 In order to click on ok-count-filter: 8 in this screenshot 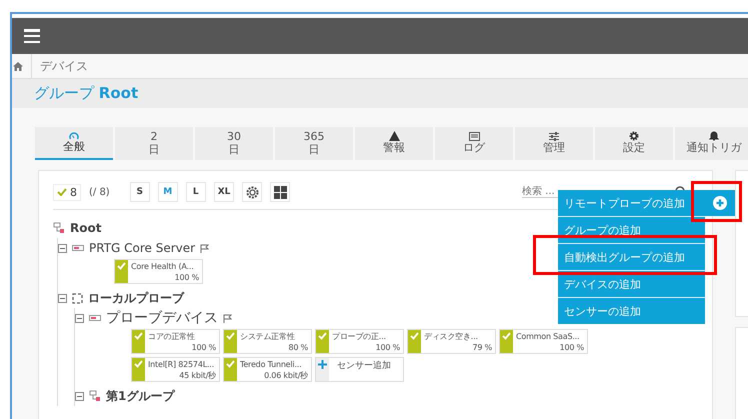, I will do `click(67, 192)`.